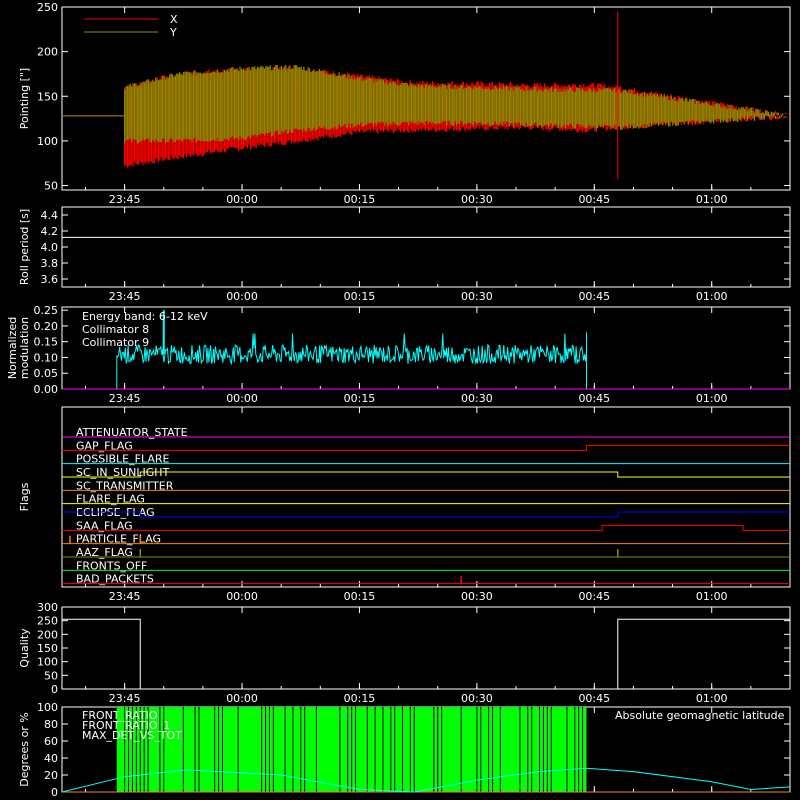 The width and height of the screenshot is (800, 800). What do you see at coordinates (46, 310) in the screenshot?
I see `y-tick-label: 0.25` at bounding box center [46, 310].